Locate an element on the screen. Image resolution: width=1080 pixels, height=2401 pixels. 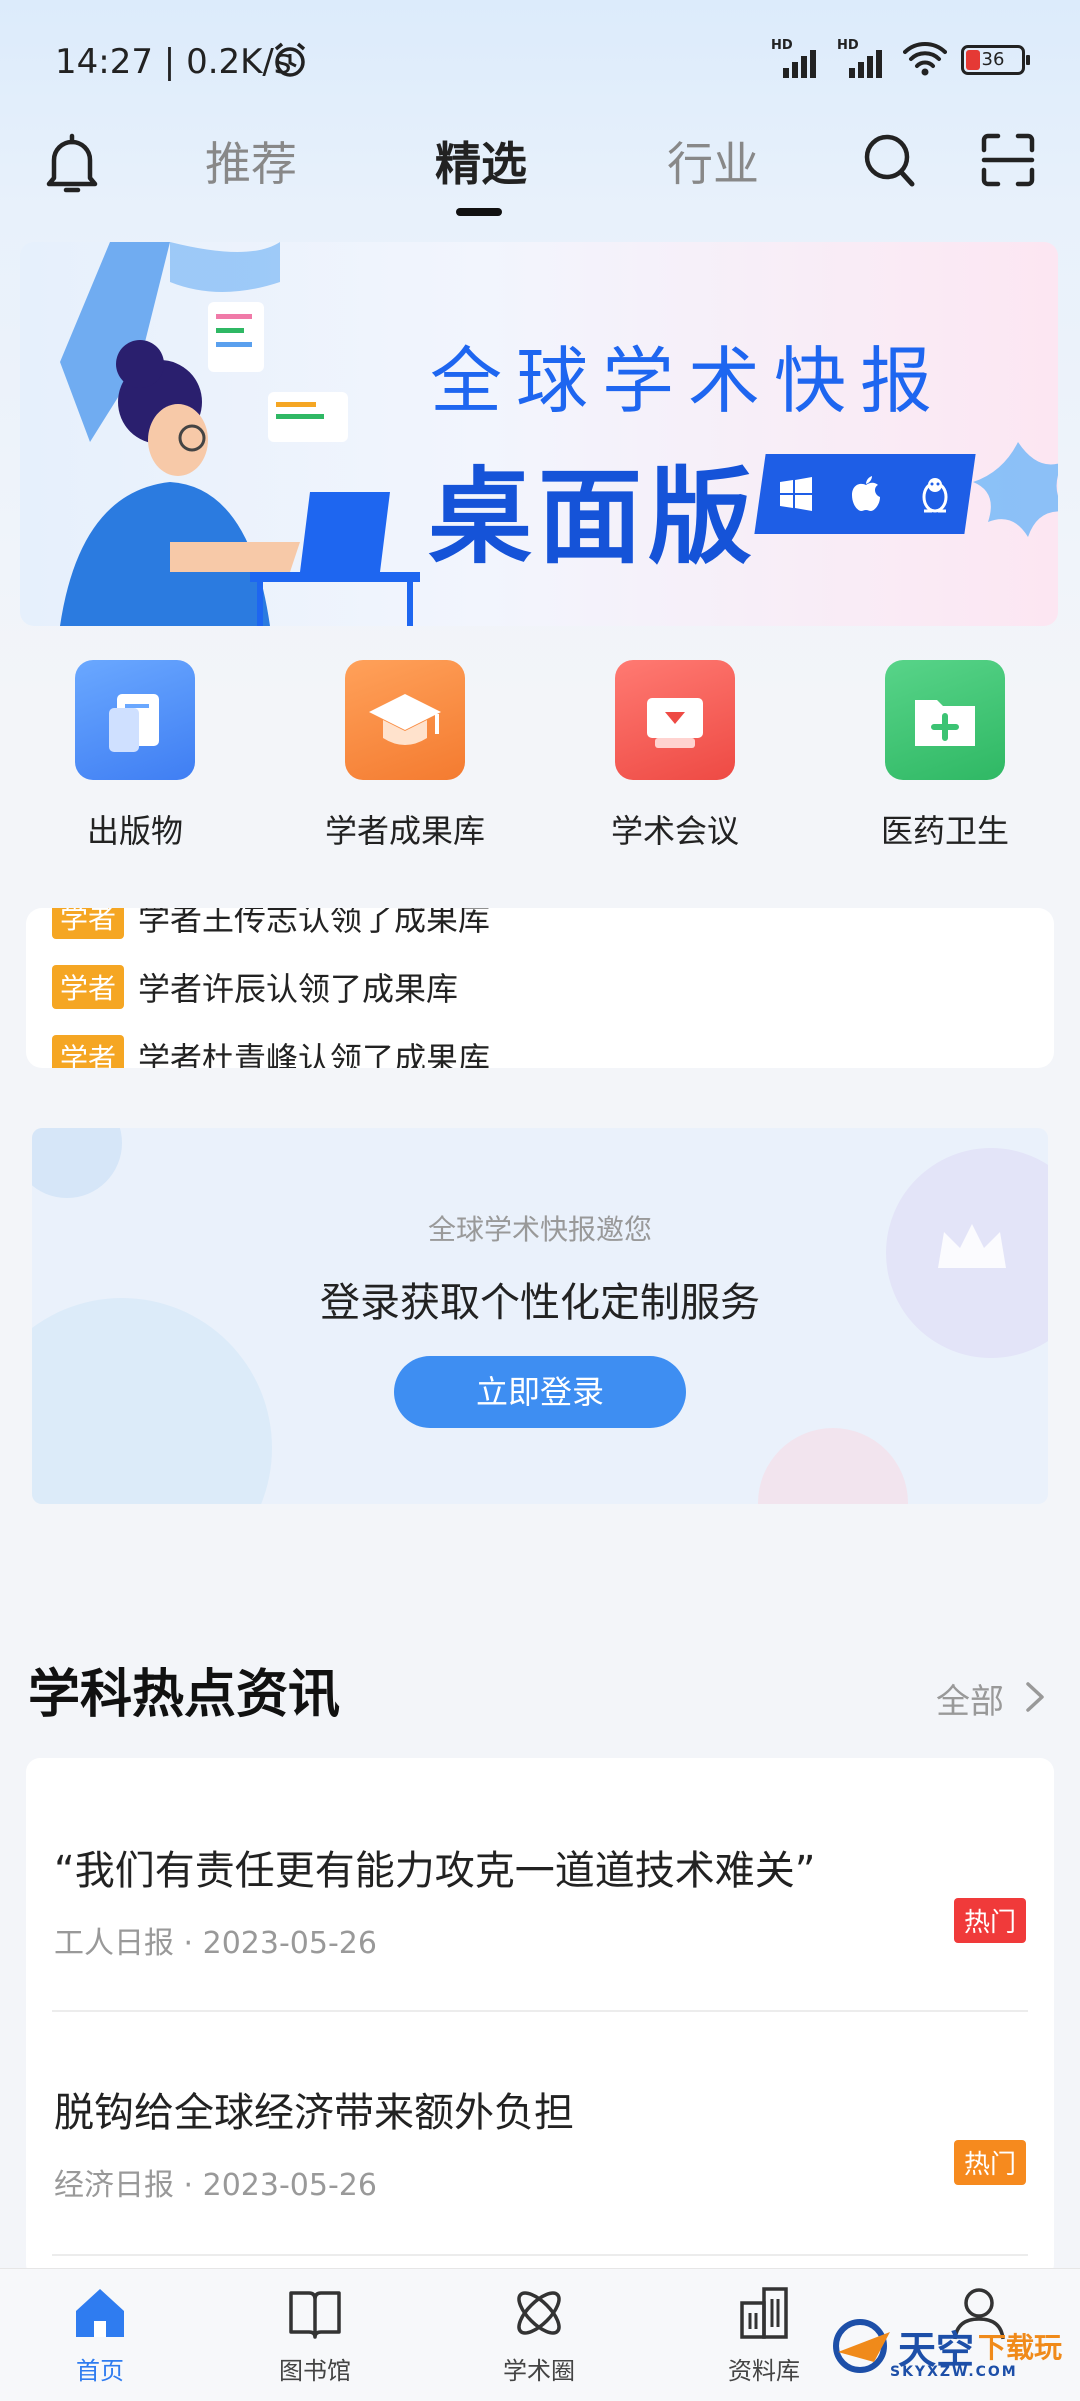
platform-badges is located at coordinates (865, 494).